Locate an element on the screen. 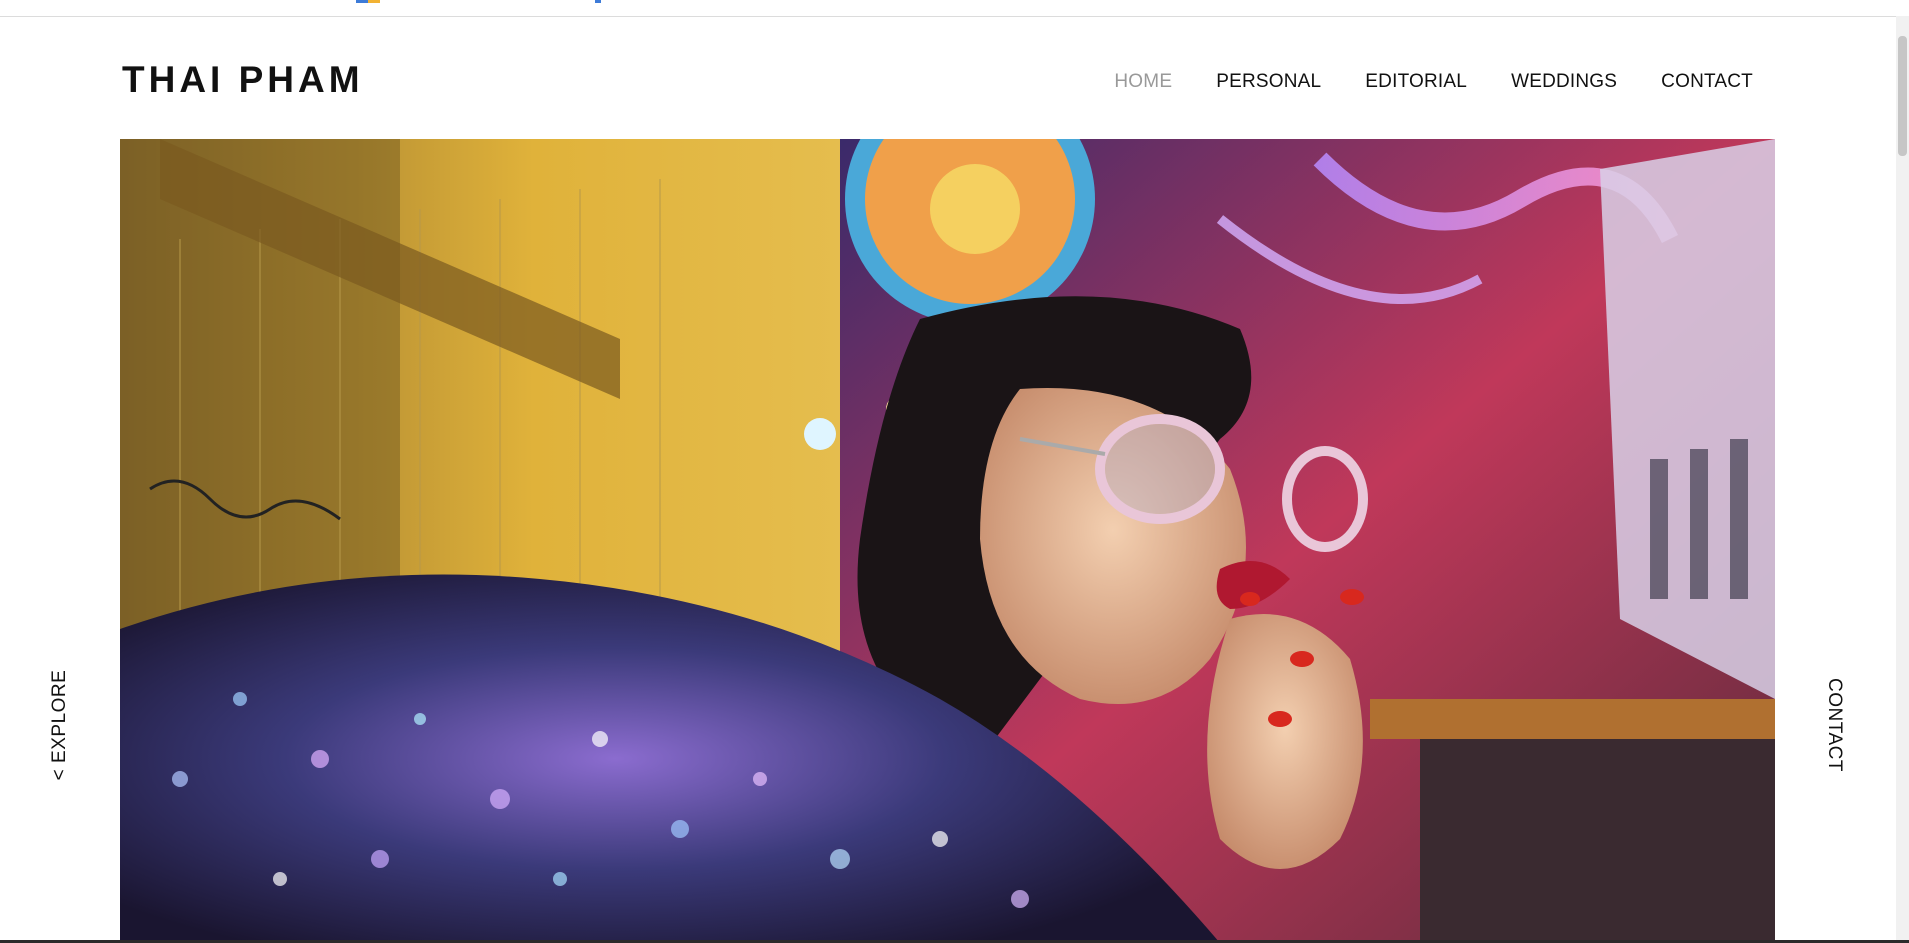 This screenshot has width=1909, height=943. nav-home-link: HOME is located at coordinates (1143, 82).